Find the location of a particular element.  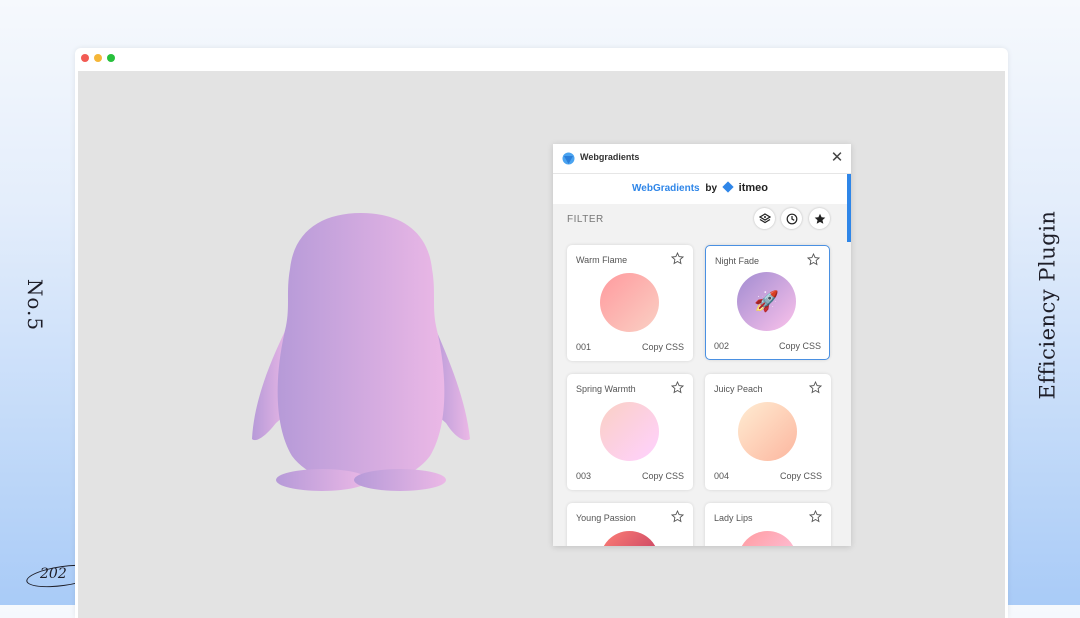

gradient-name: Spring Warmth is located at coordinates (606, 389).